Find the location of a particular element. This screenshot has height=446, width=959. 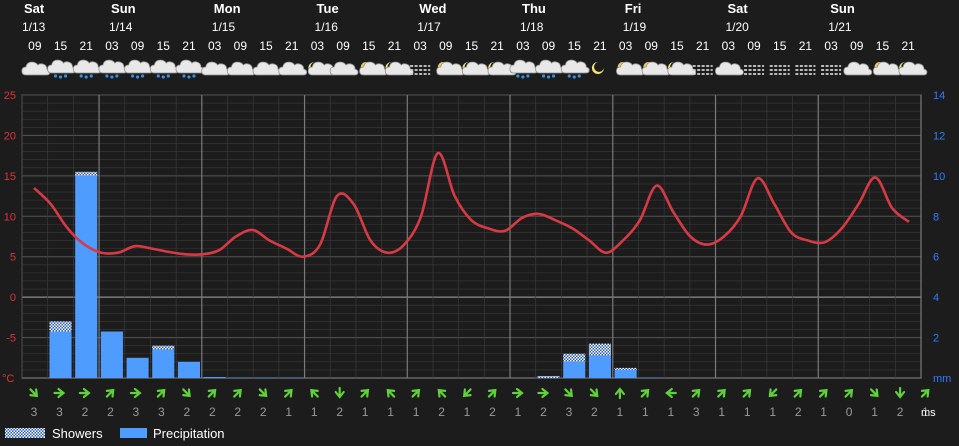

y-left-tick: 10 is located at coordinates (10, 217).